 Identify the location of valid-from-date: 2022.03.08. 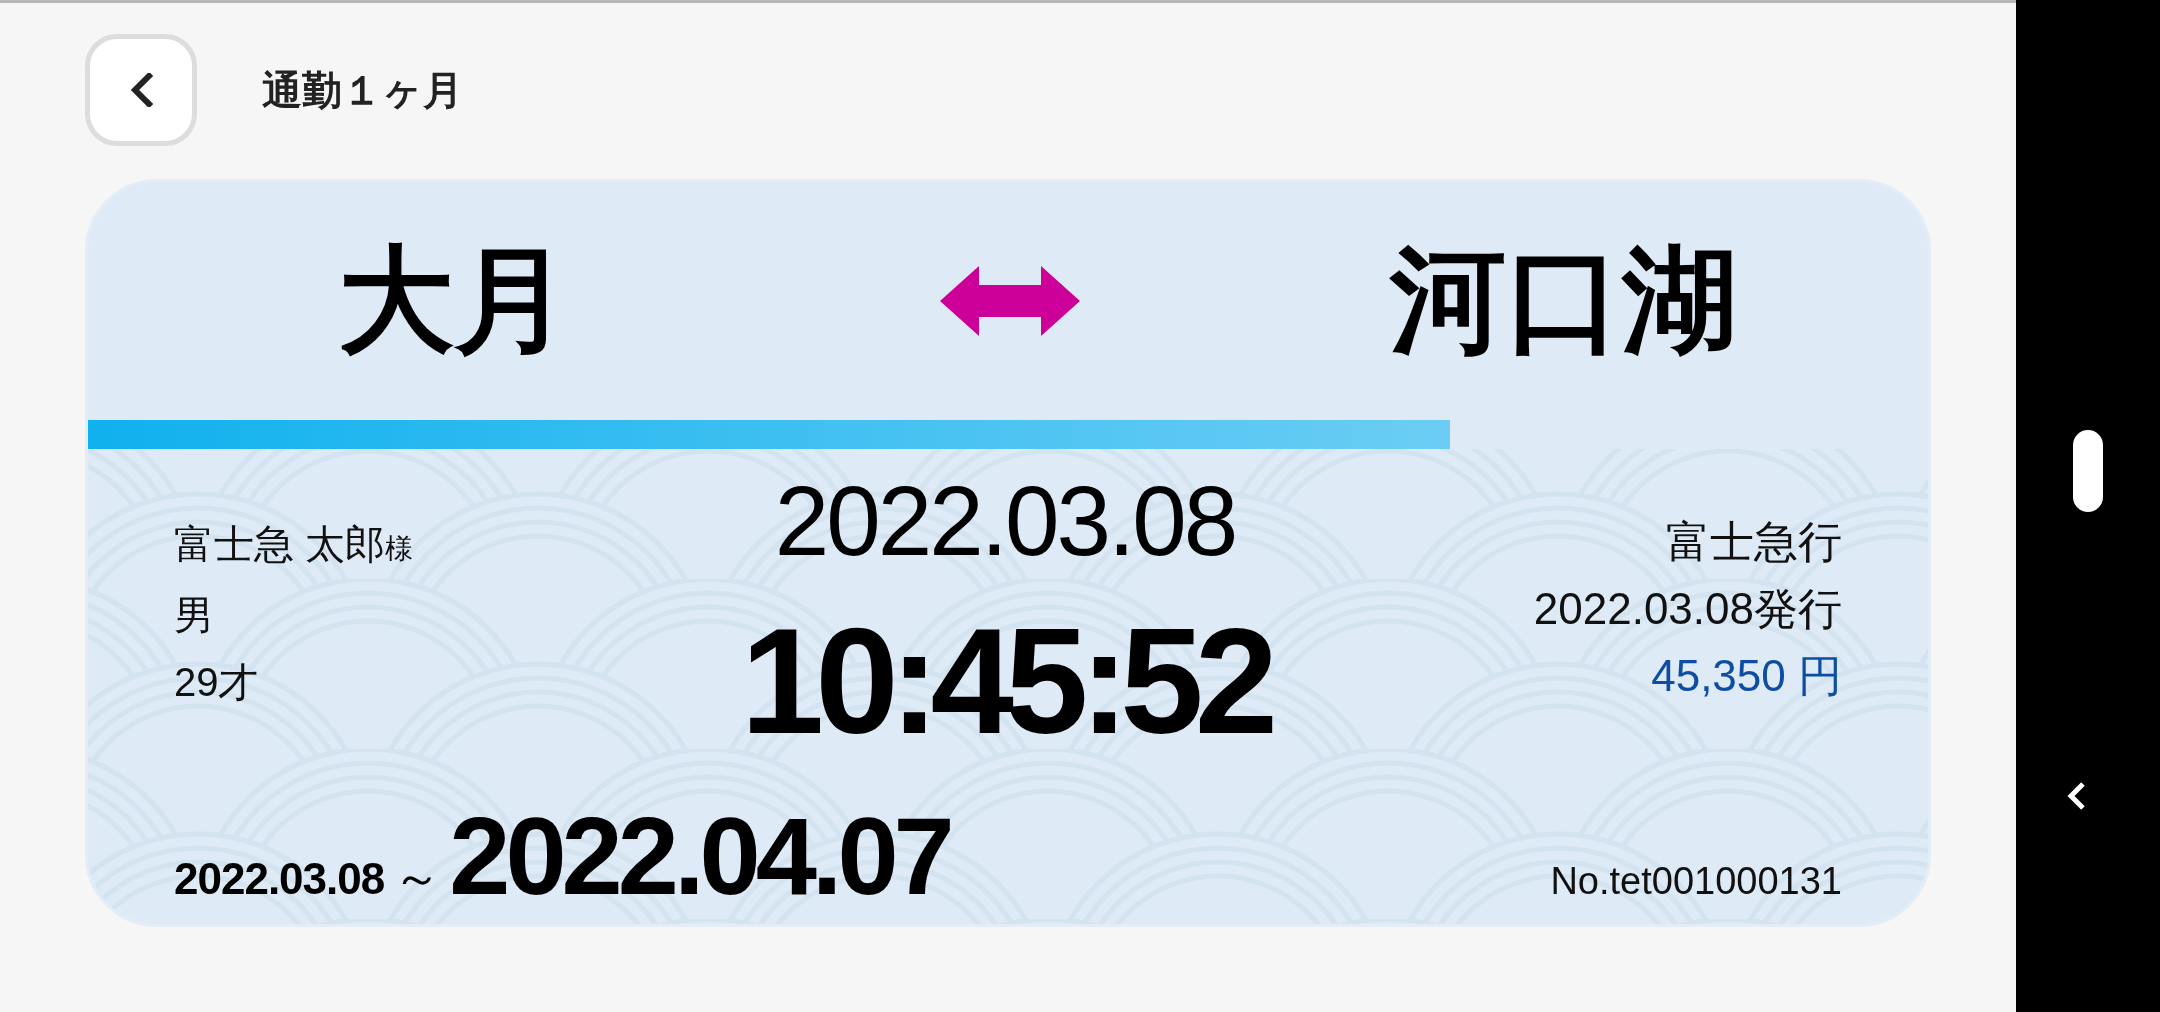
(280, 879).